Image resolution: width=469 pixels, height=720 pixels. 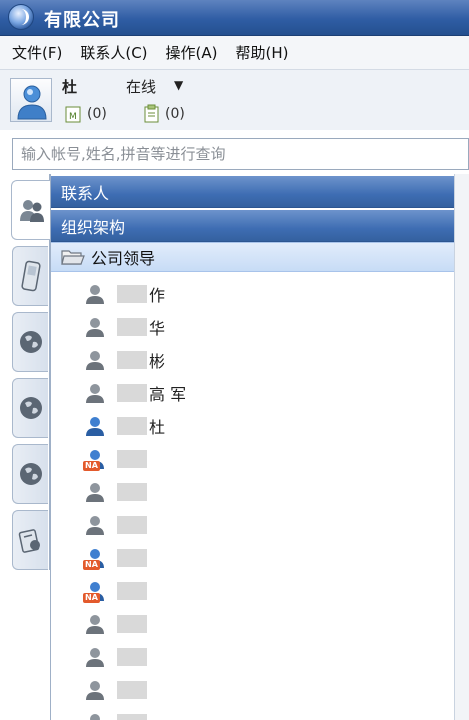 I want to click on tab-mobile, so click(x=30, y=276).